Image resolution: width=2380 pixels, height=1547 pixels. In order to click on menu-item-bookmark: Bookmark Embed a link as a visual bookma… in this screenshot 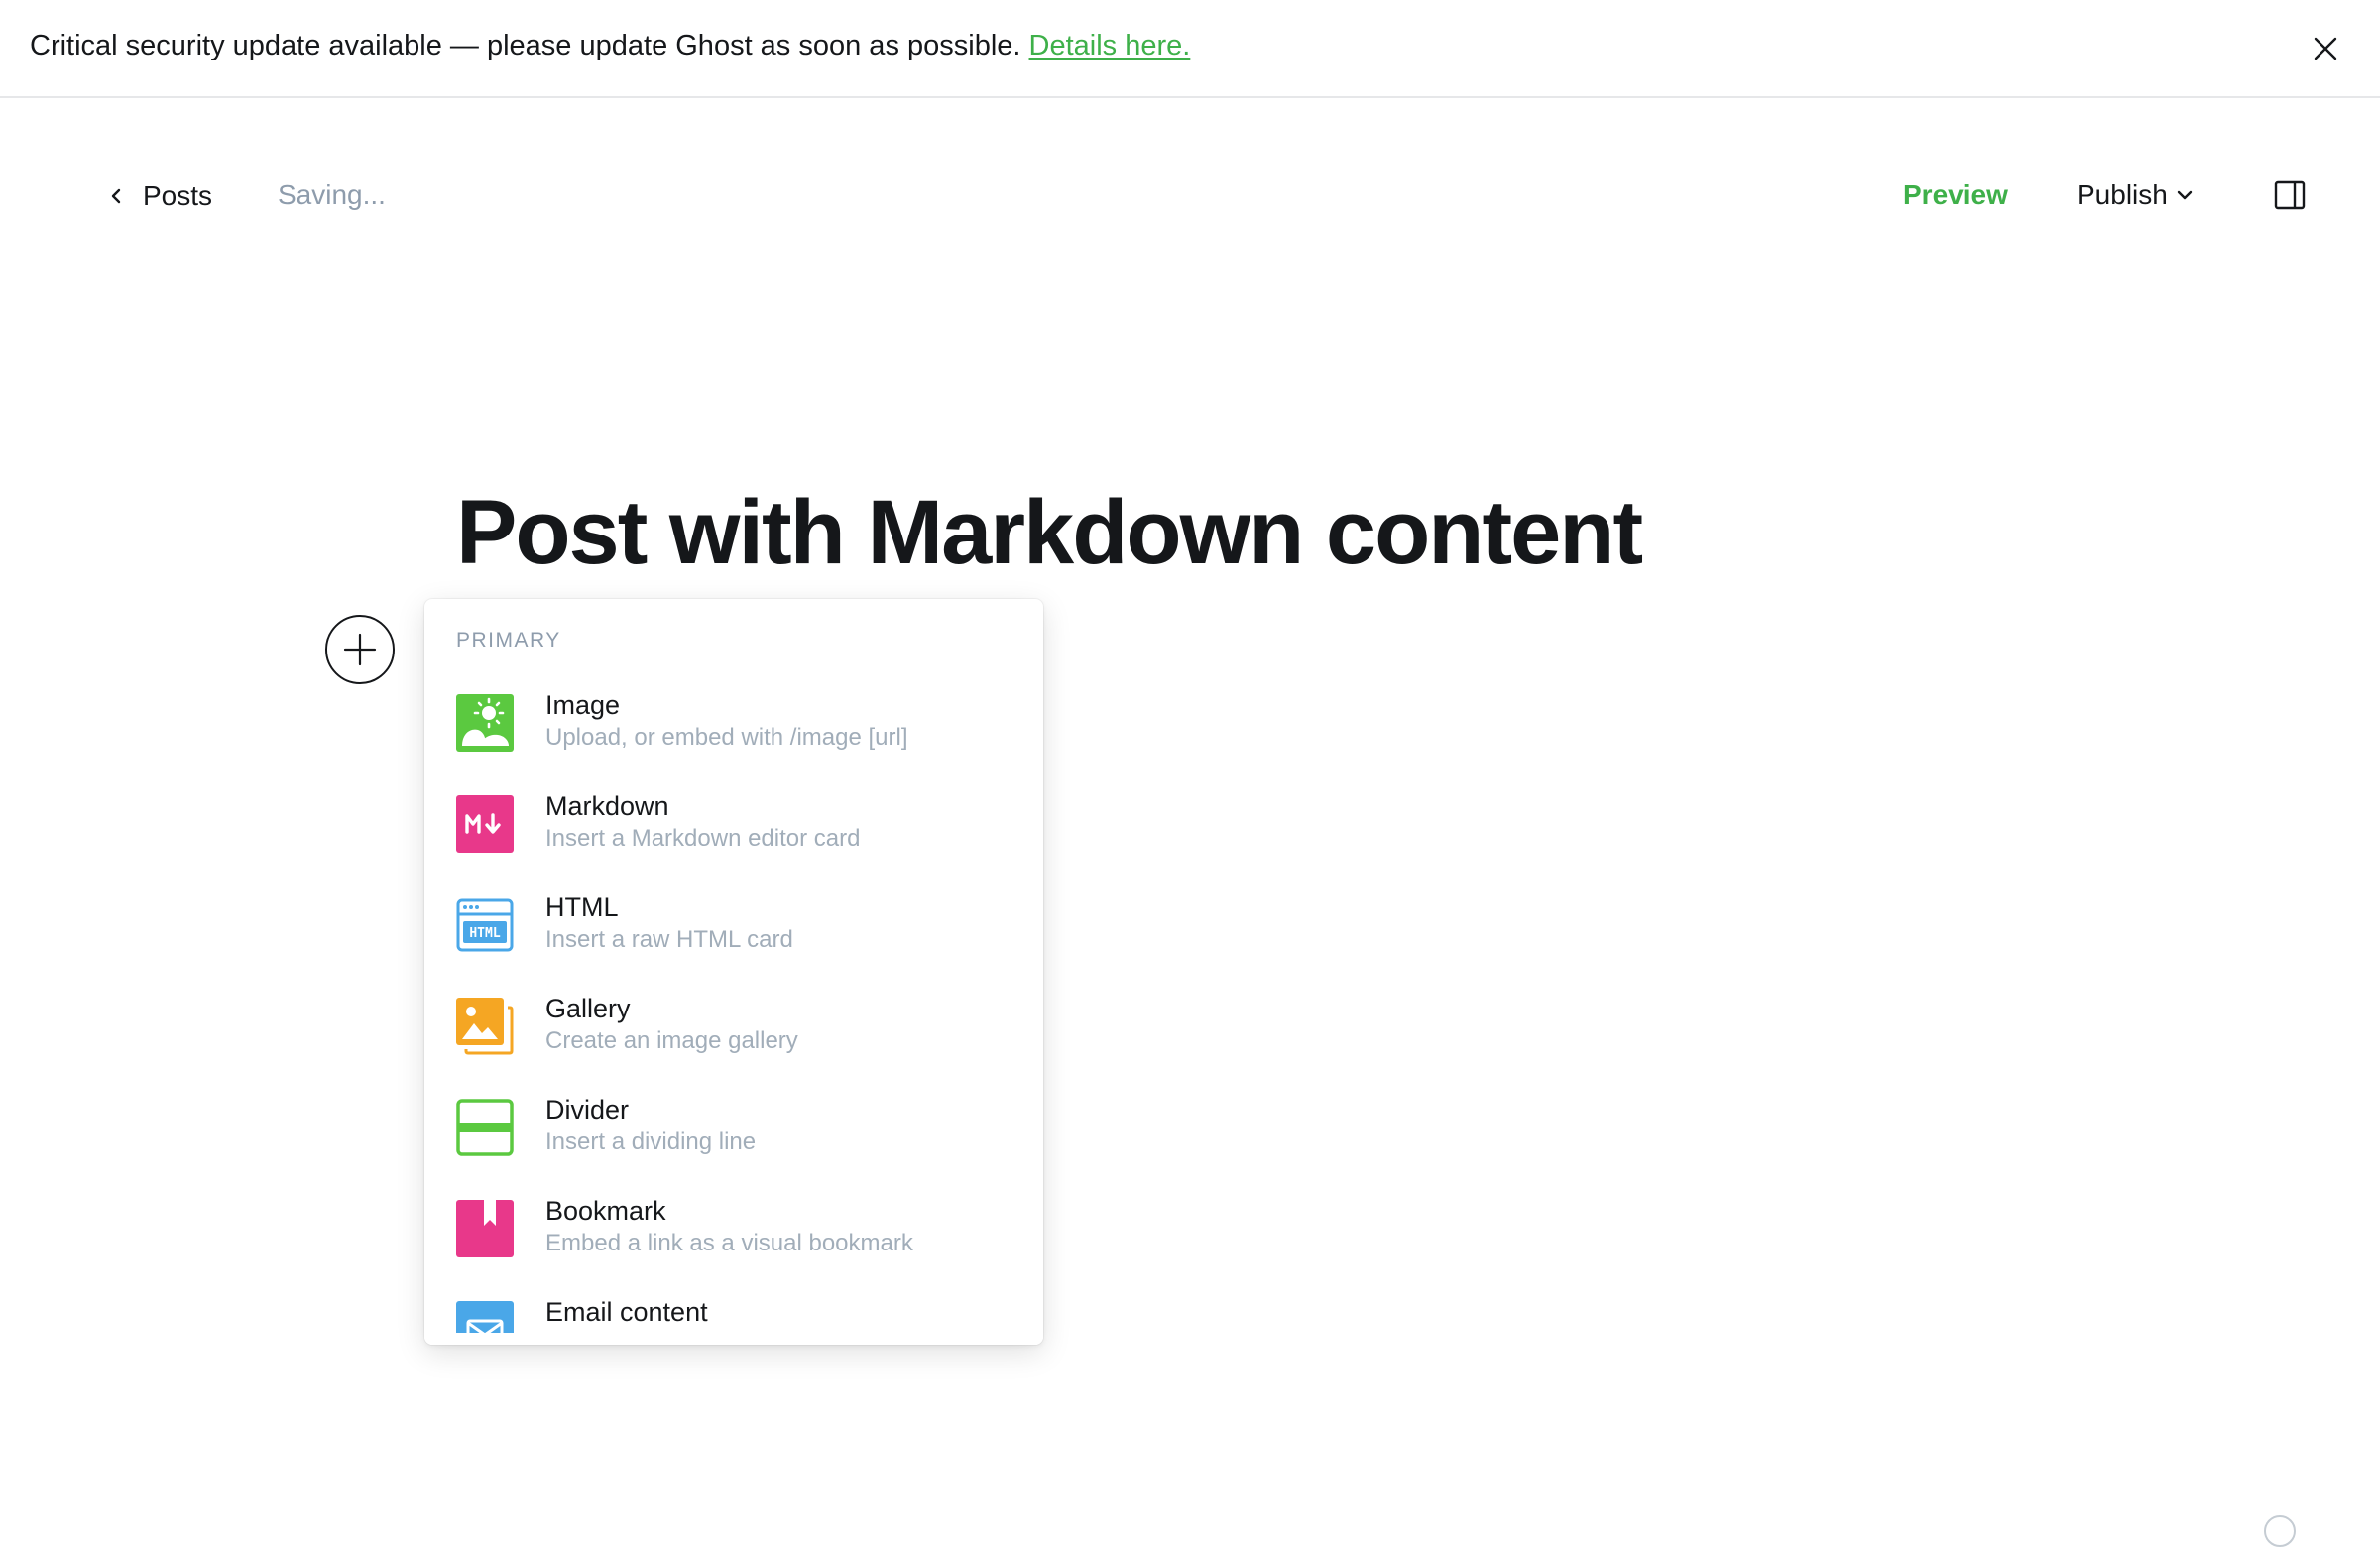, I will do `click(733, 1234)`.